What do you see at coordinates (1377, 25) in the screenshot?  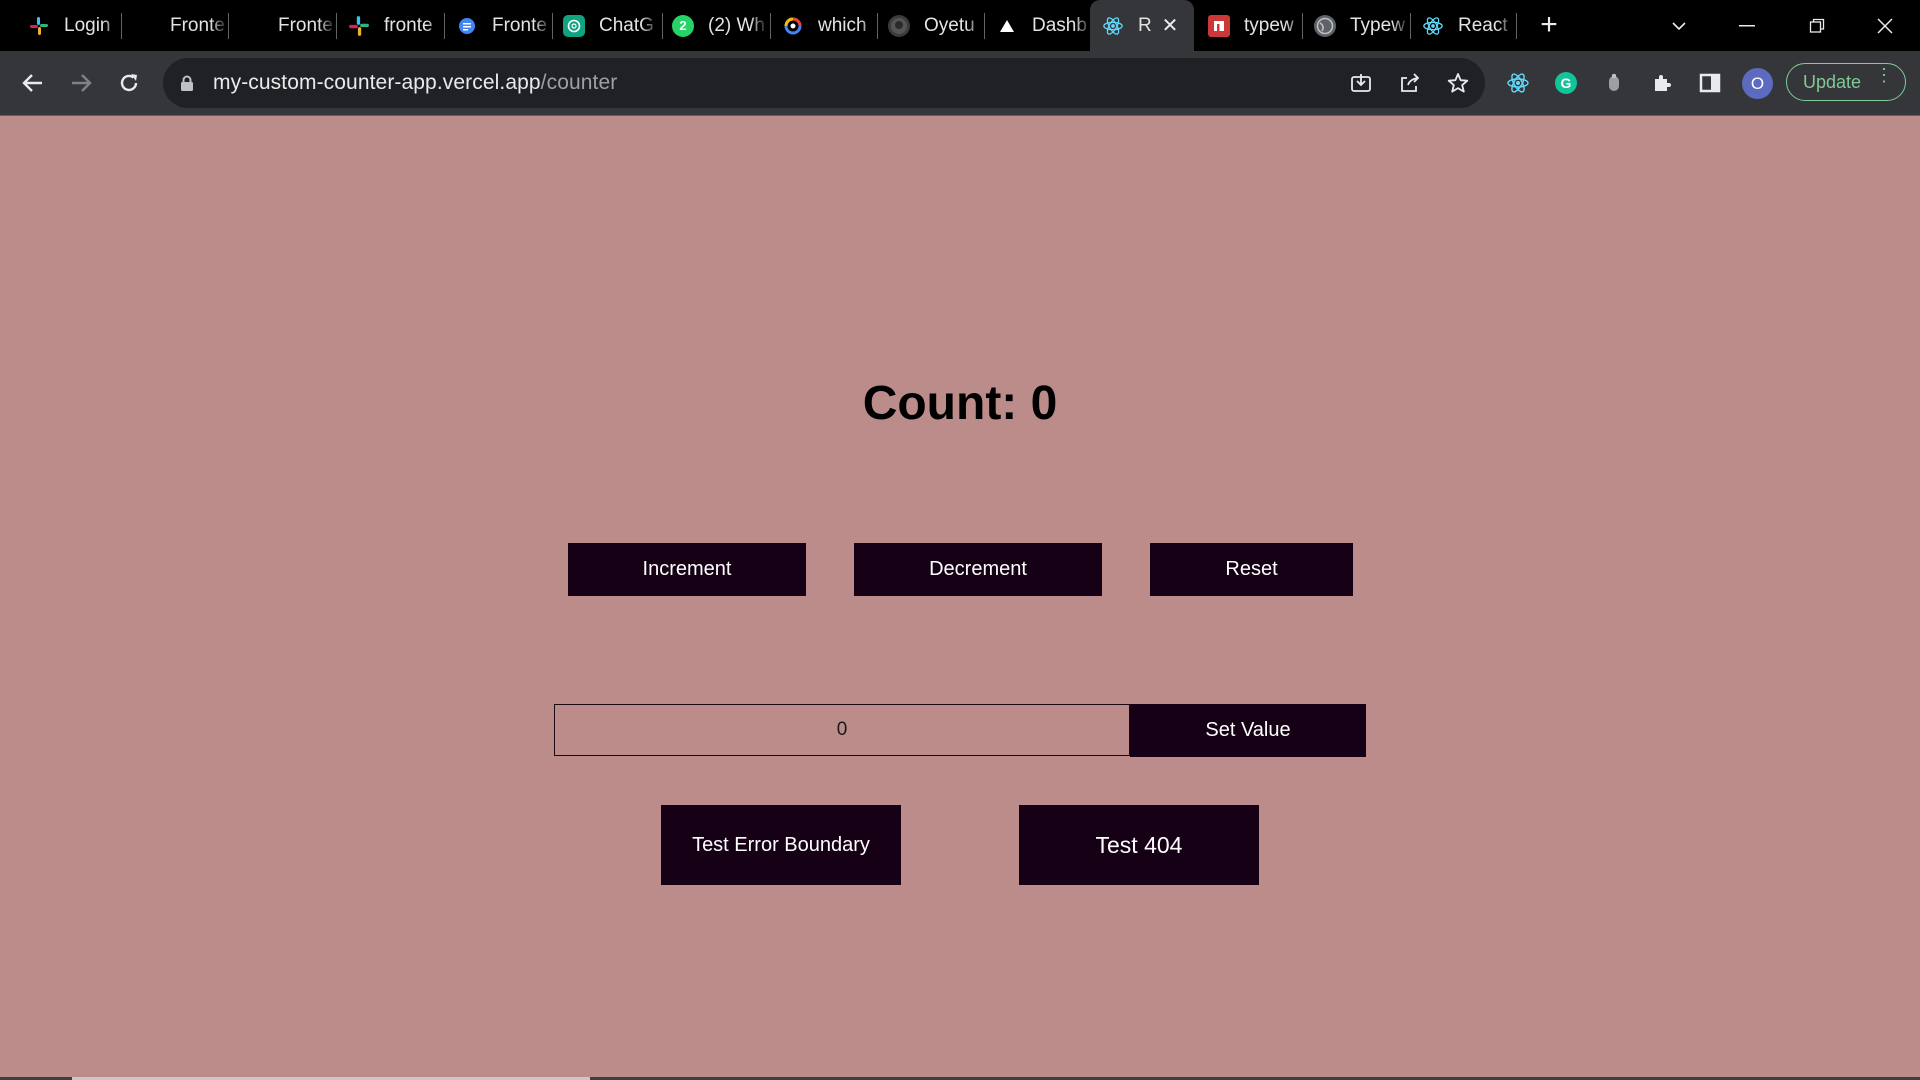 I see `tab-title: Typew` at bounding box center [1377, 25].